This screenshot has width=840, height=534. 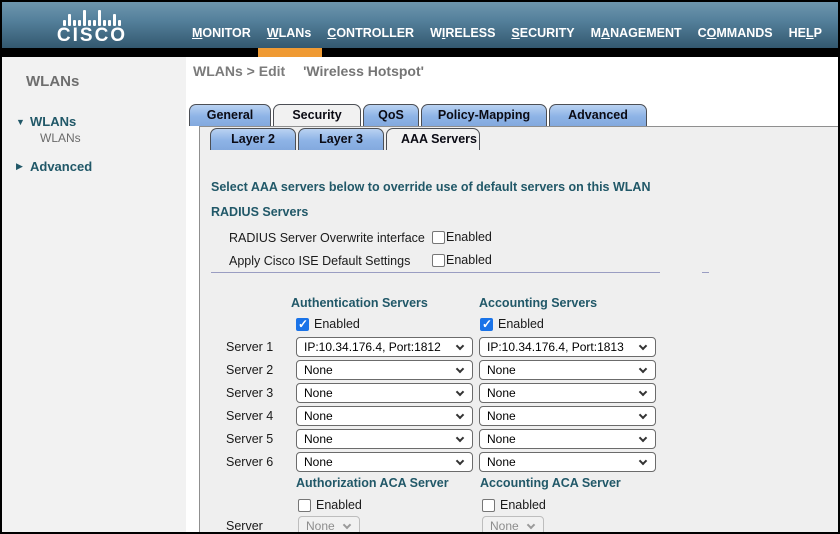 What do you see at coordinates (542, 33) in the screenshot?
I see `nav-security: SECURITY` at bounding box center [542, 33].